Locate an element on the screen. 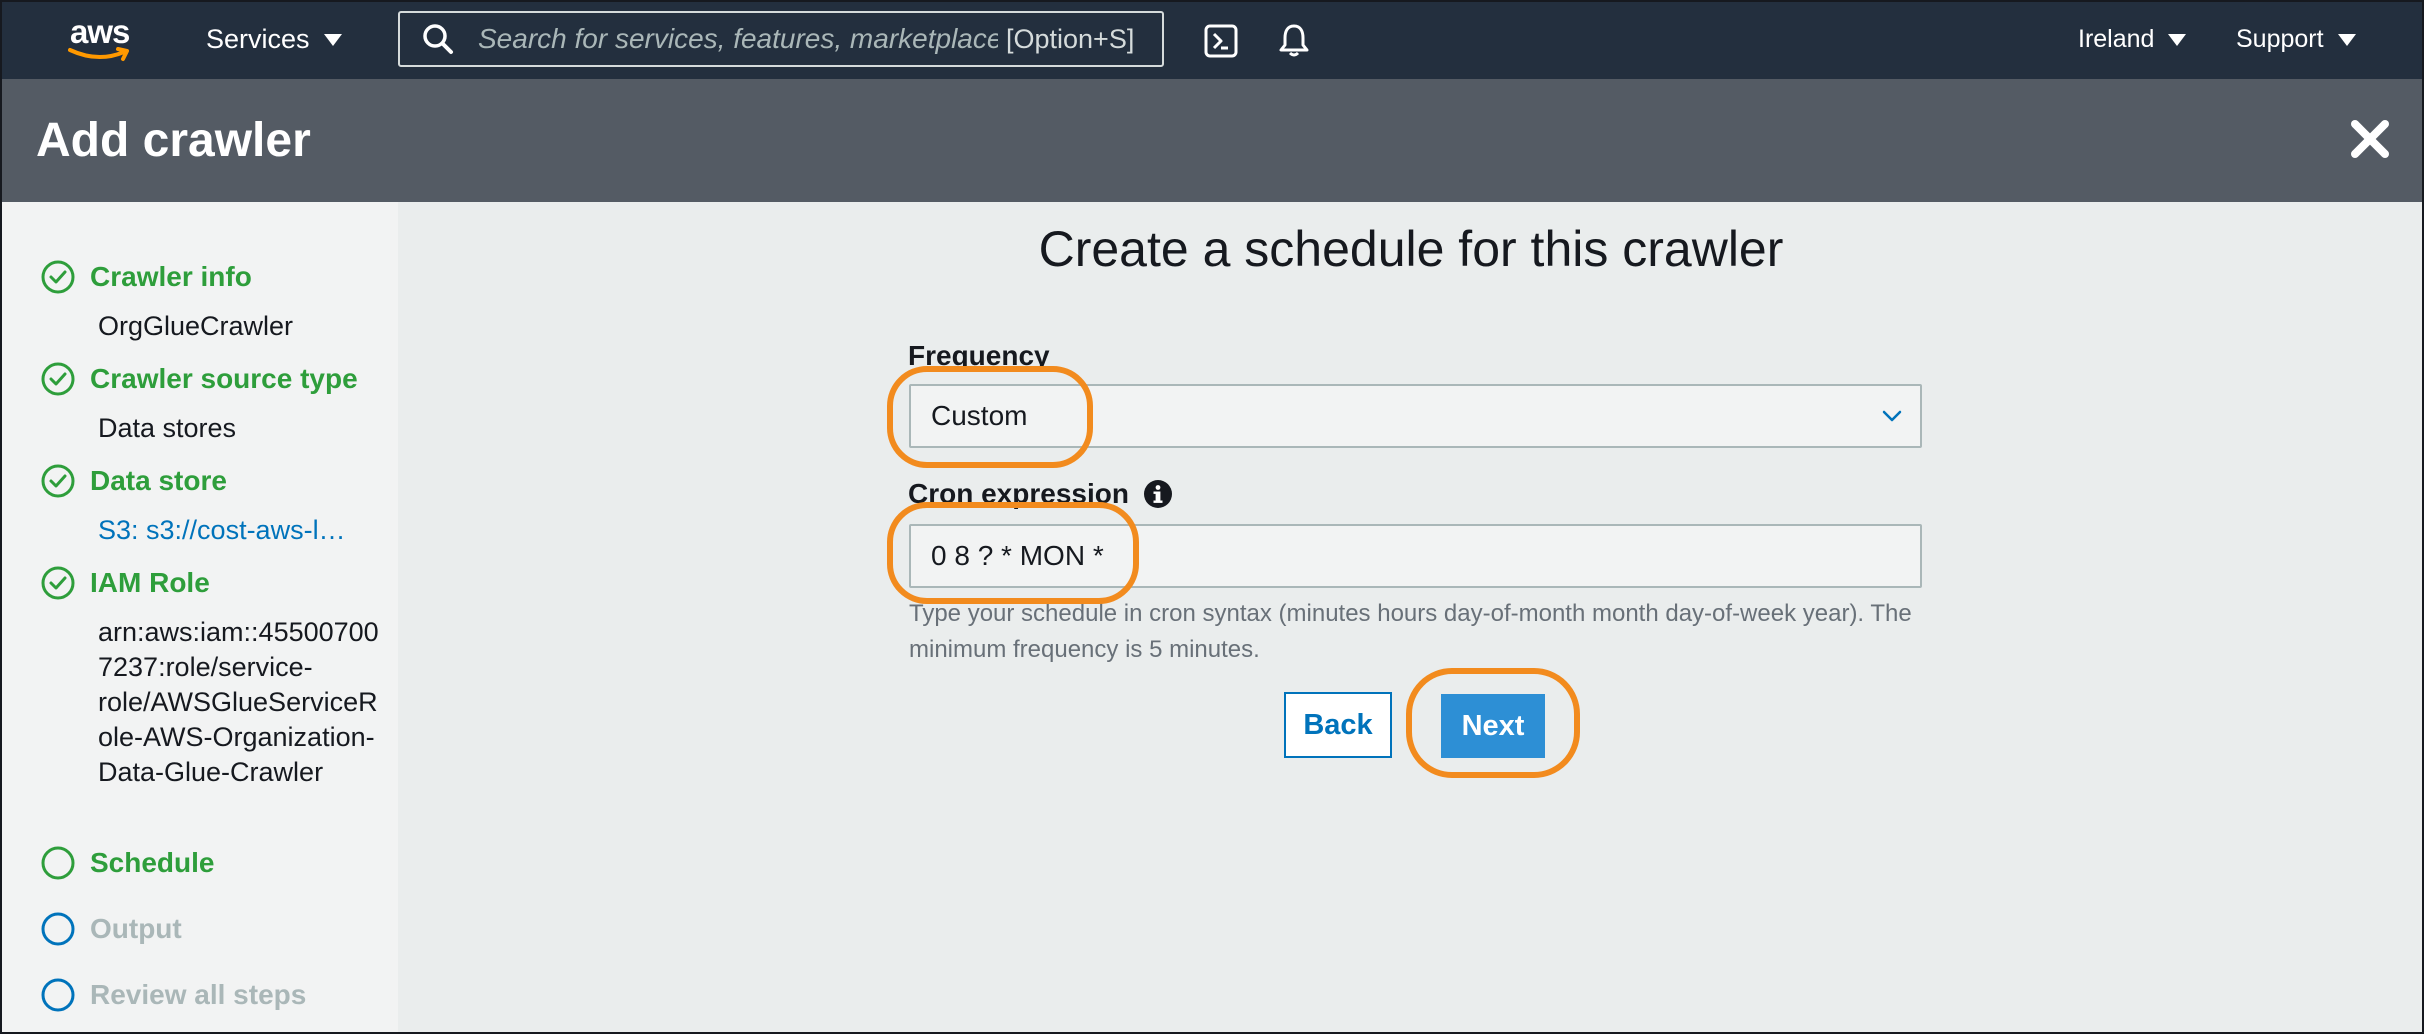 The height and width of the screenshot is (1034, 2424). wizard-step-label: Crawler source type is located at coordinates (224, 378).